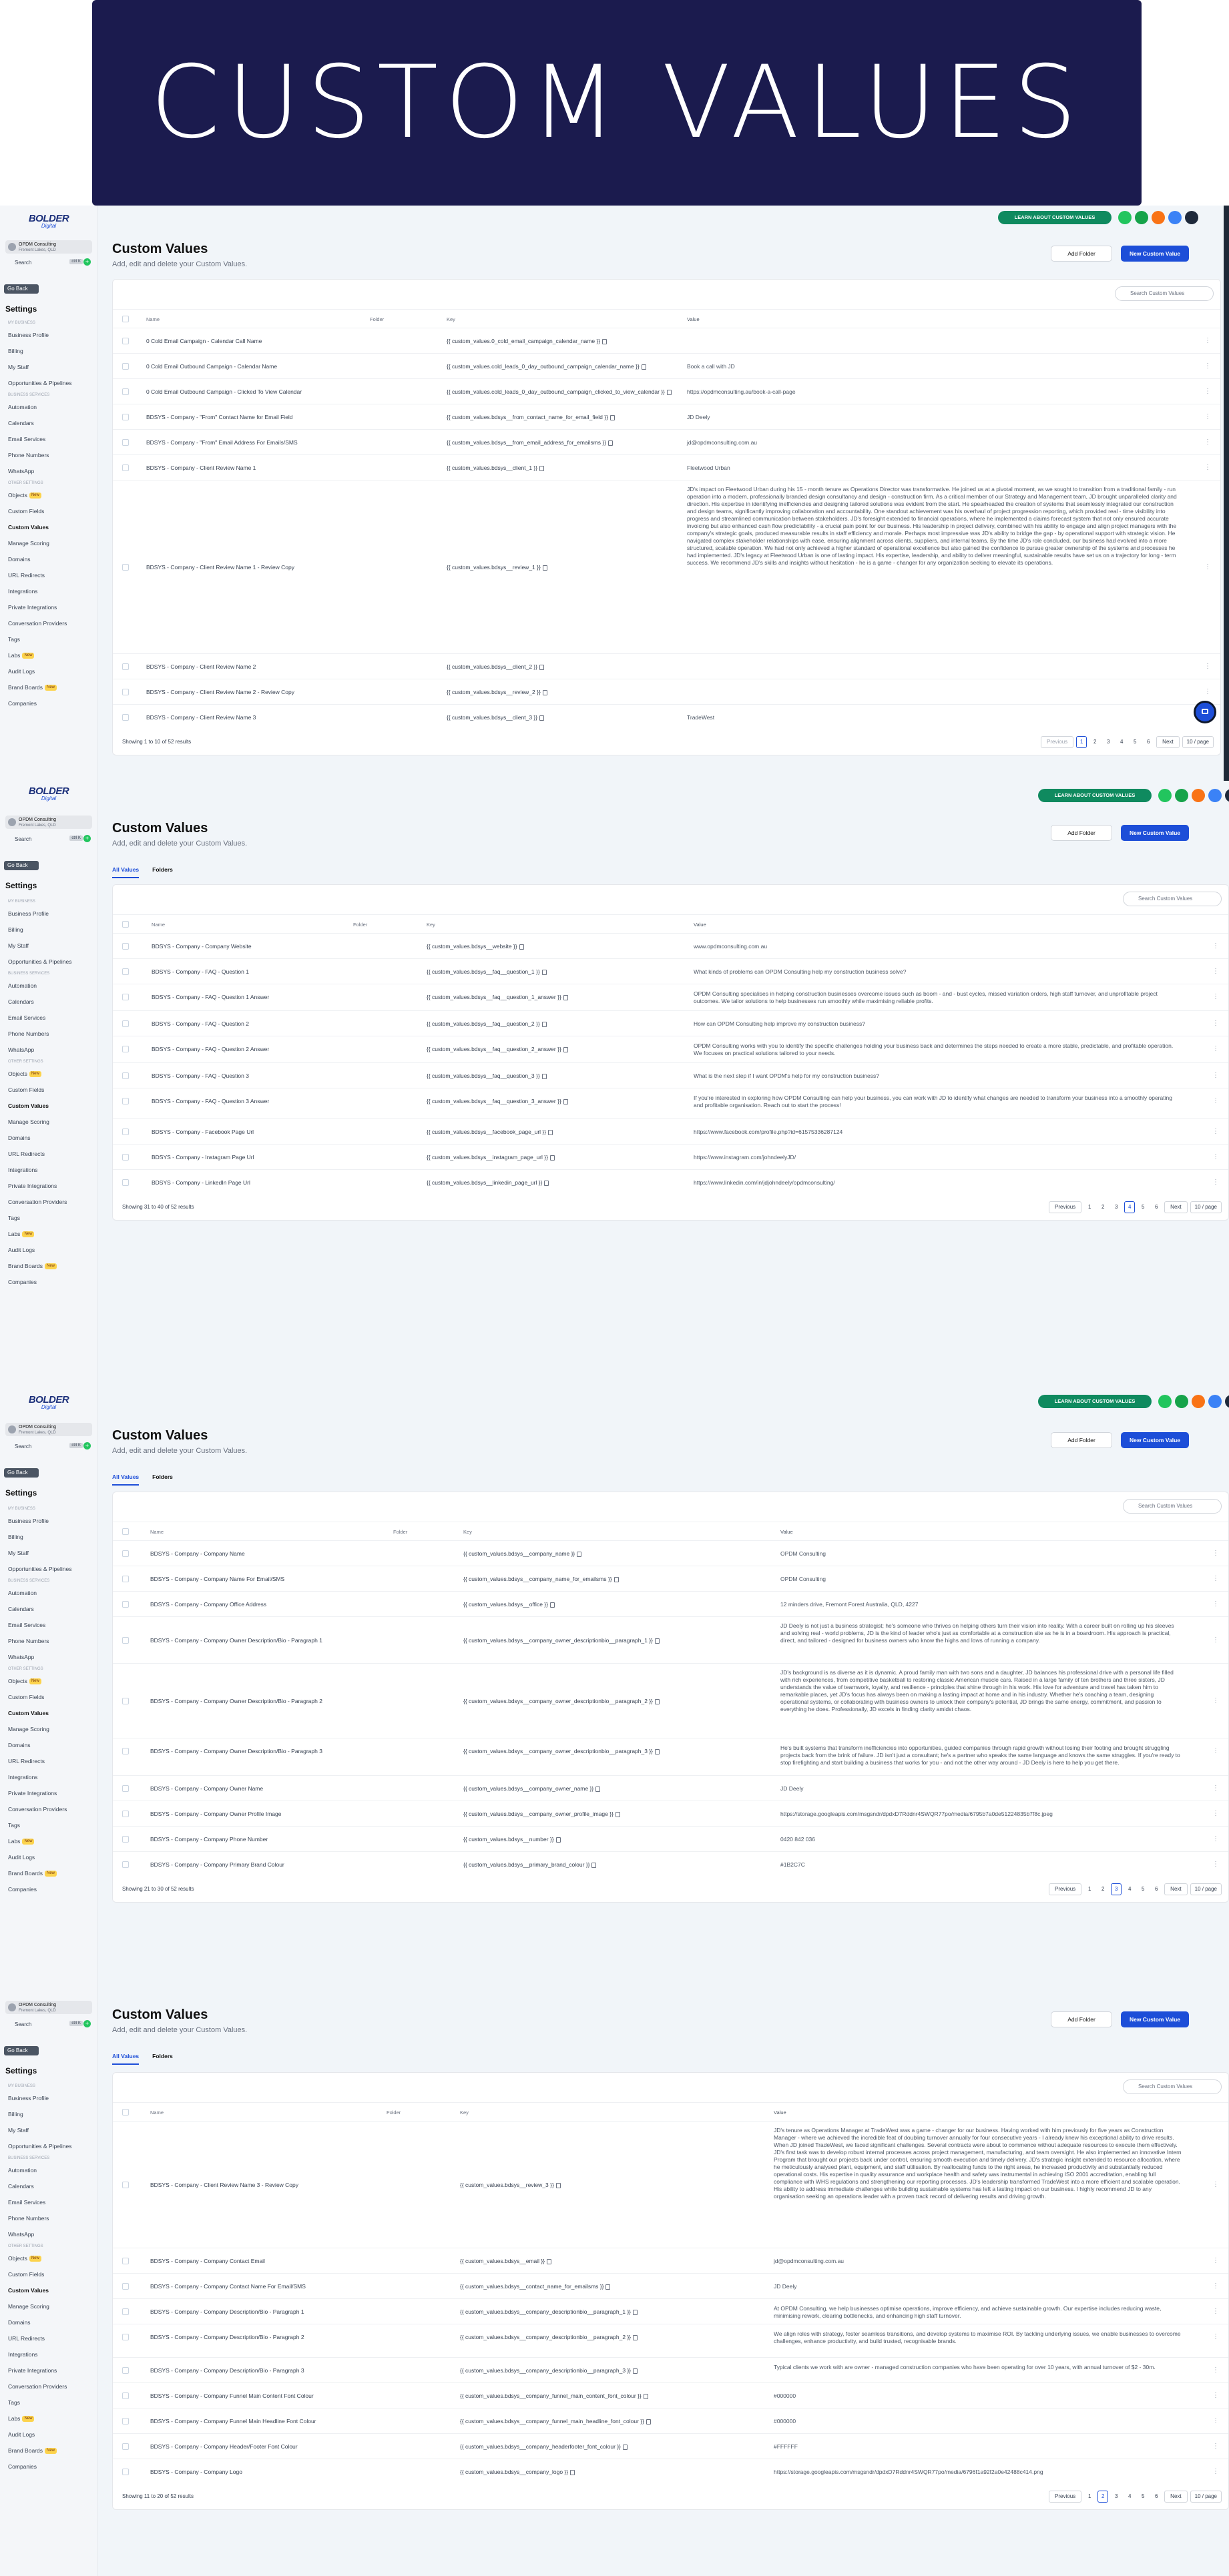  I want to click on sidebar-item-manage-scoring: Manage Scoring, so click(48, 1122).